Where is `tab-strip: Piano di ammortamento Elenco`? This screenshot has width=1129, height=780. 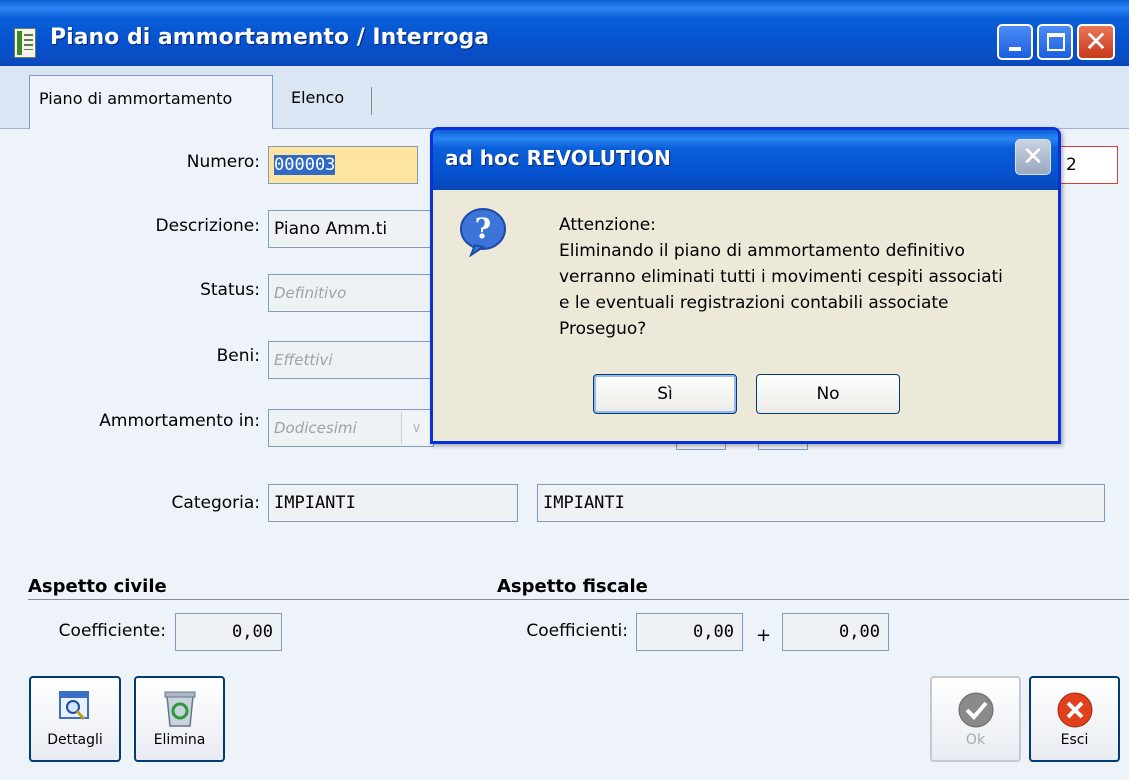
tab-strip: Piano di ammortamento Elenco is located at coordinates (564, 97).